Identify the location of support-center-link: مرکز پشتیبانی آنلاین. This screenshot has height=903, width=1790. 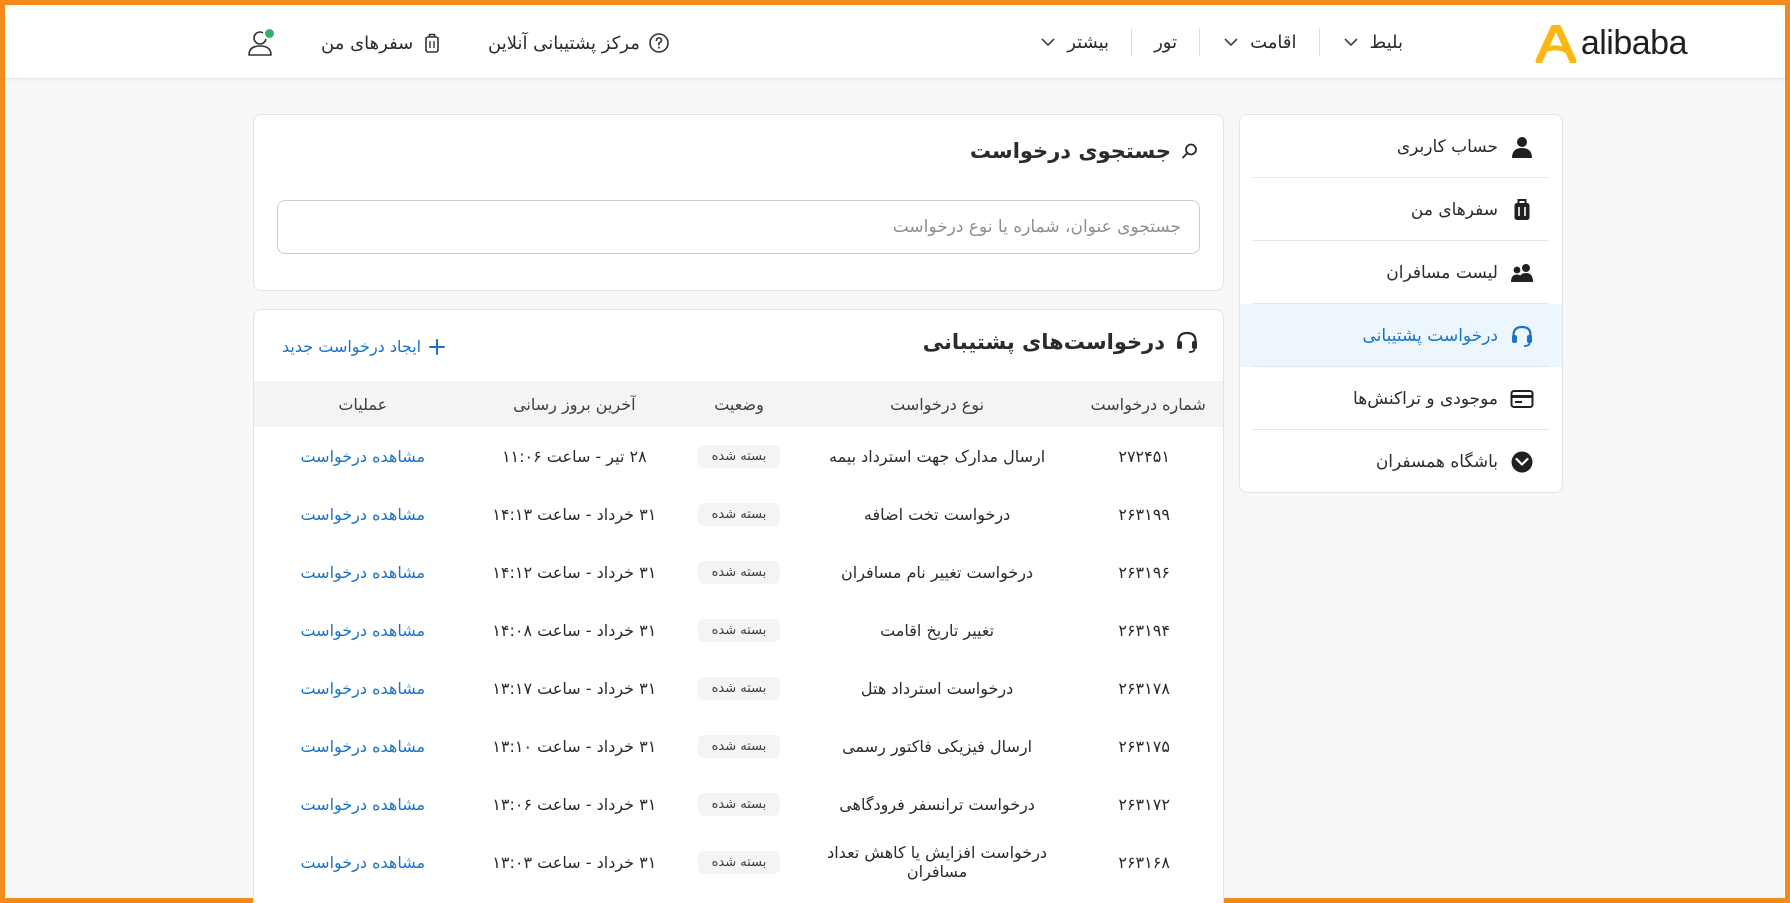
(579, 43).